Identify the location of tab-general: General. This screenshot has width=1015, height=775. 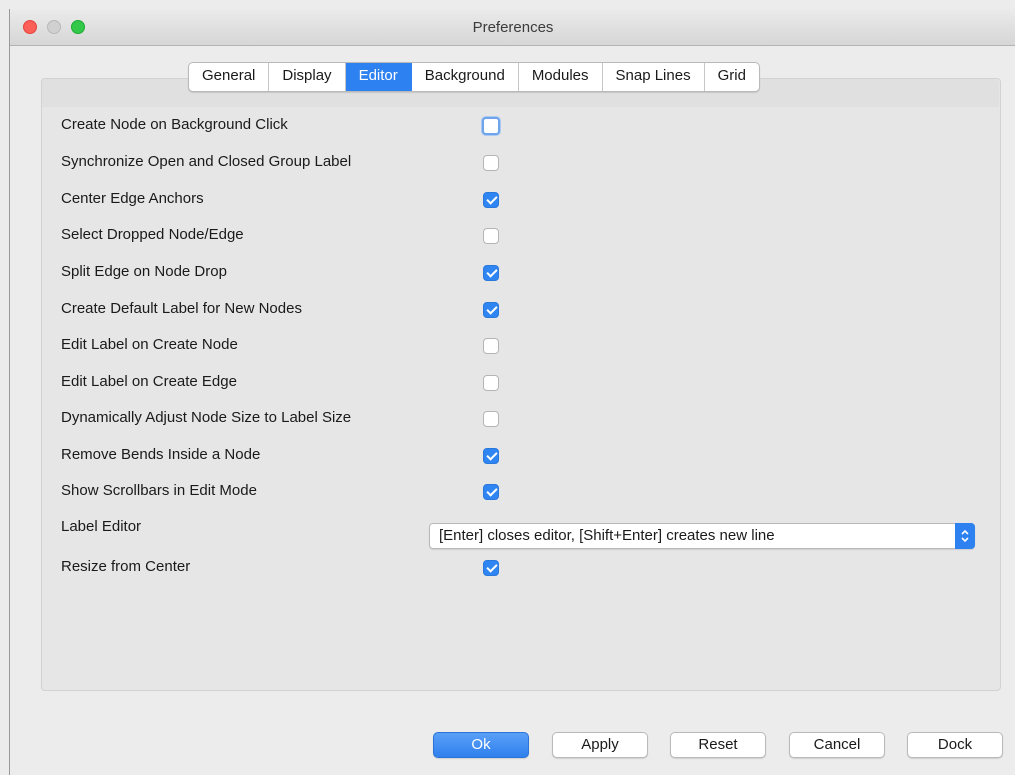
(229, 77).